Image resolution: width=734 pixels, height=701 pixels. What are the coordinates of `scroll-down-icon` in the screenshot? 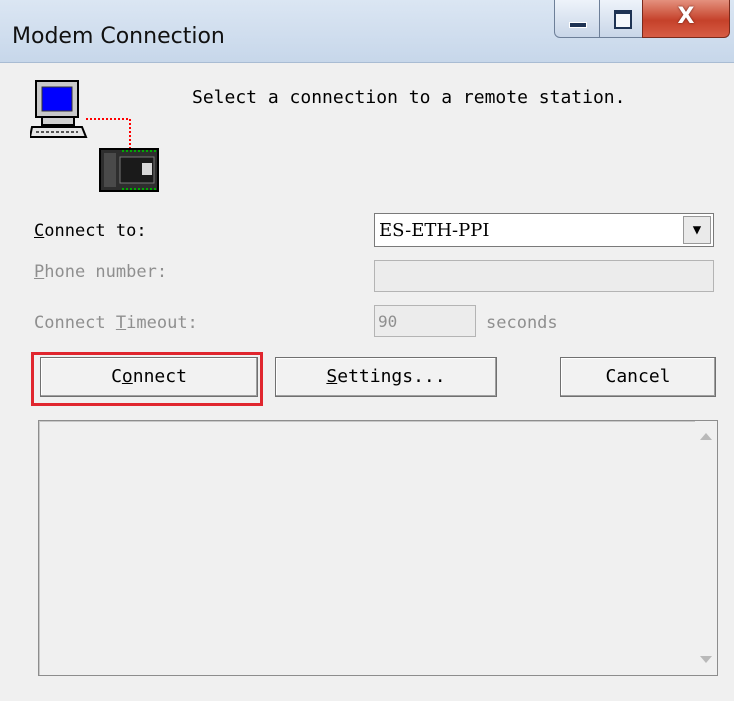 It's located at (706, 659).